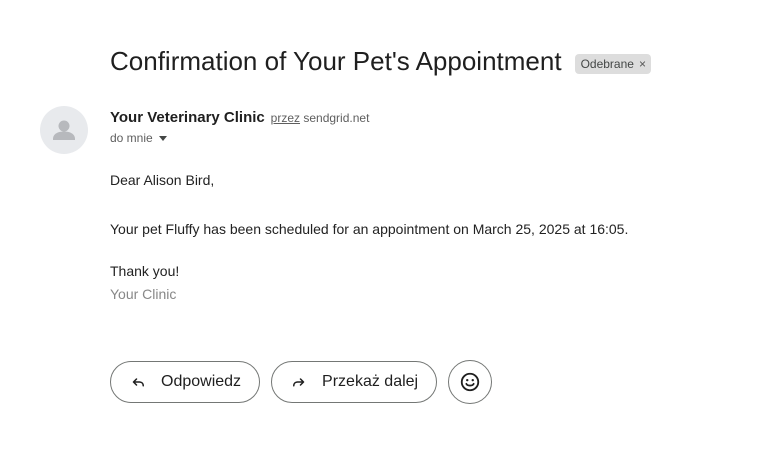 The width and height of the screenshot is (768, 450). I want to click on label-chip-text: Odebrane, so click(607, 63).